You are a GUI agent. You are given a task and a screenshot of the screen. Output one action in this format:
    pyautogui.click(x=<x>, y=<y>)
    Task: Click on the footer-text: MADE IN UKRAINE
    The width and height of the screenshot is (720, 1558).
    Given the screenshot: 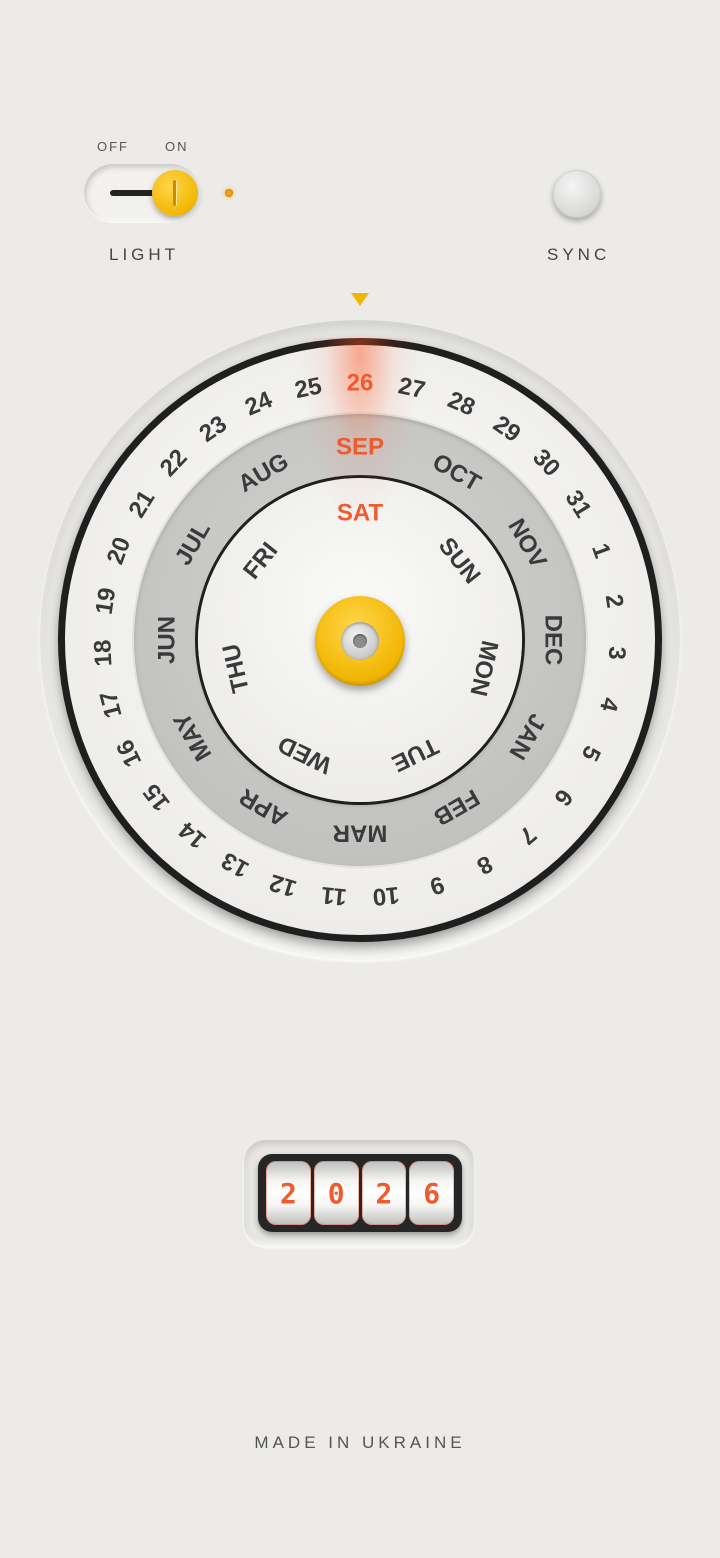 What is the action you would take?
    pyautogui.click(x=360, y=1442)
    